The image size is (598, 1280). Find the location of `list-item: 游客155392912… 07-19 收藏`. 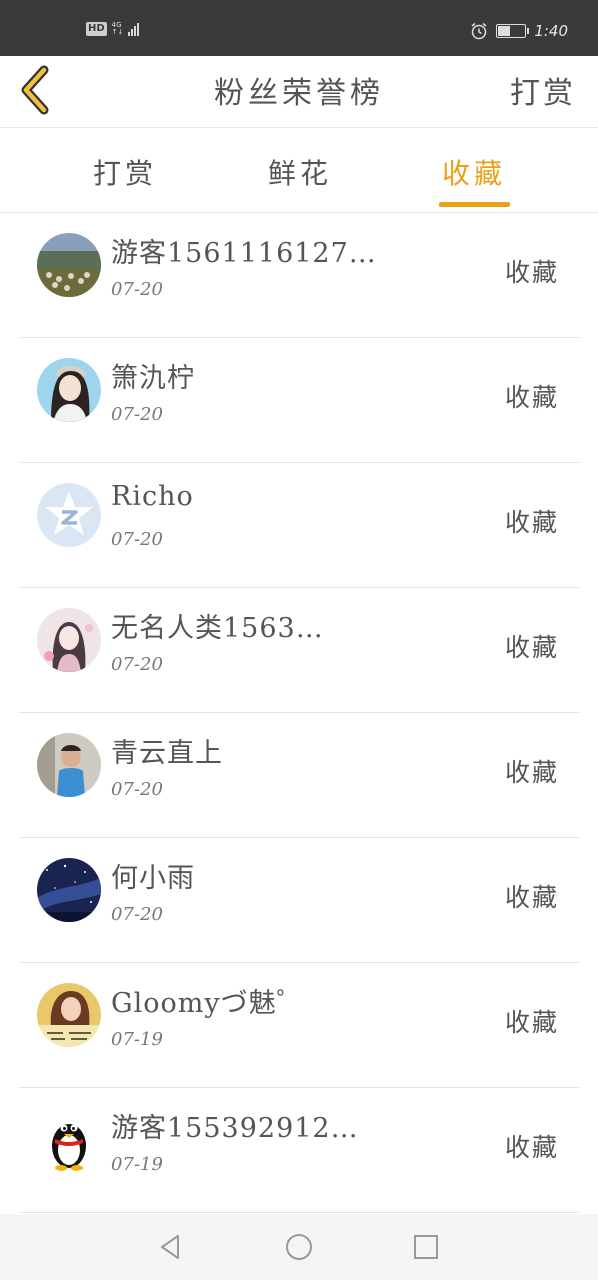

list-item: 游客155392912… 07-19 收藏 is located at coordinates (299, 1150).